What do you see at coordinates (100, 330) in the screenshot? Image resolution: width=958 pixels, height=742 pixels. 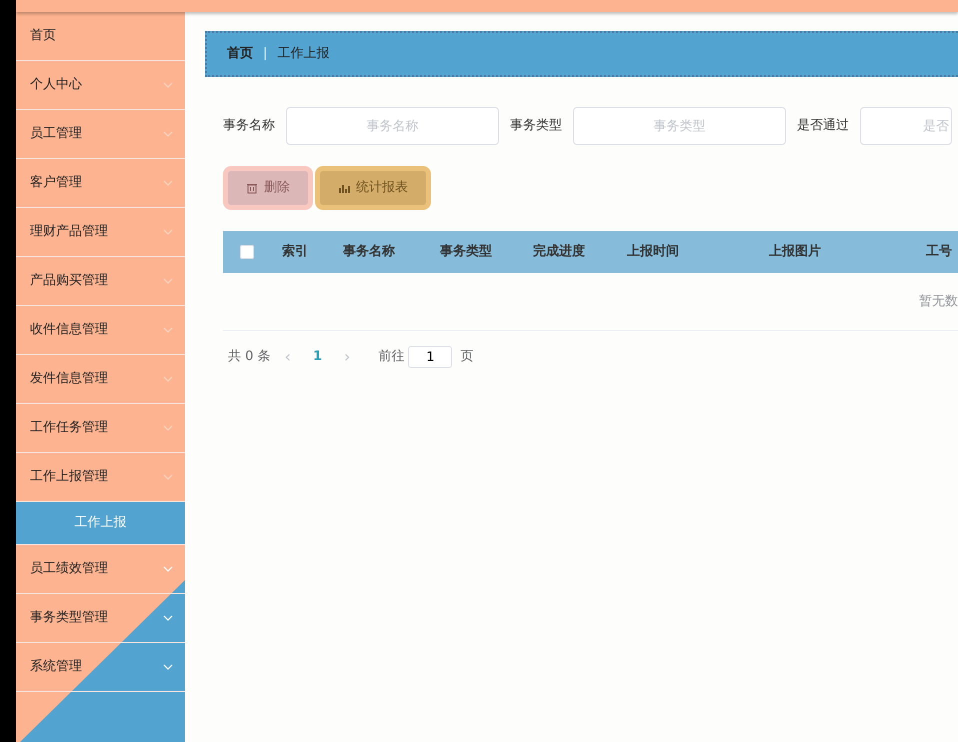 I see `sidebar-menu-item: 收件信息管理` at bounding box center [100, 330].